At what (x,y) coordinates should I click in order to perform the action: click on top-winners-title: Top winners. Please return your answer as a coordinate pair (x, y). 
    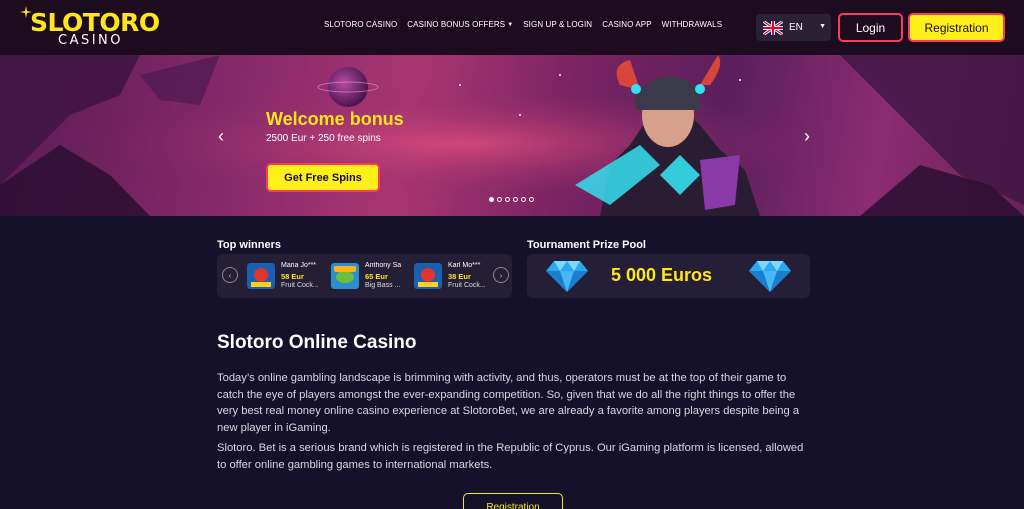
    Looking at the image, I should click on (249, 245).